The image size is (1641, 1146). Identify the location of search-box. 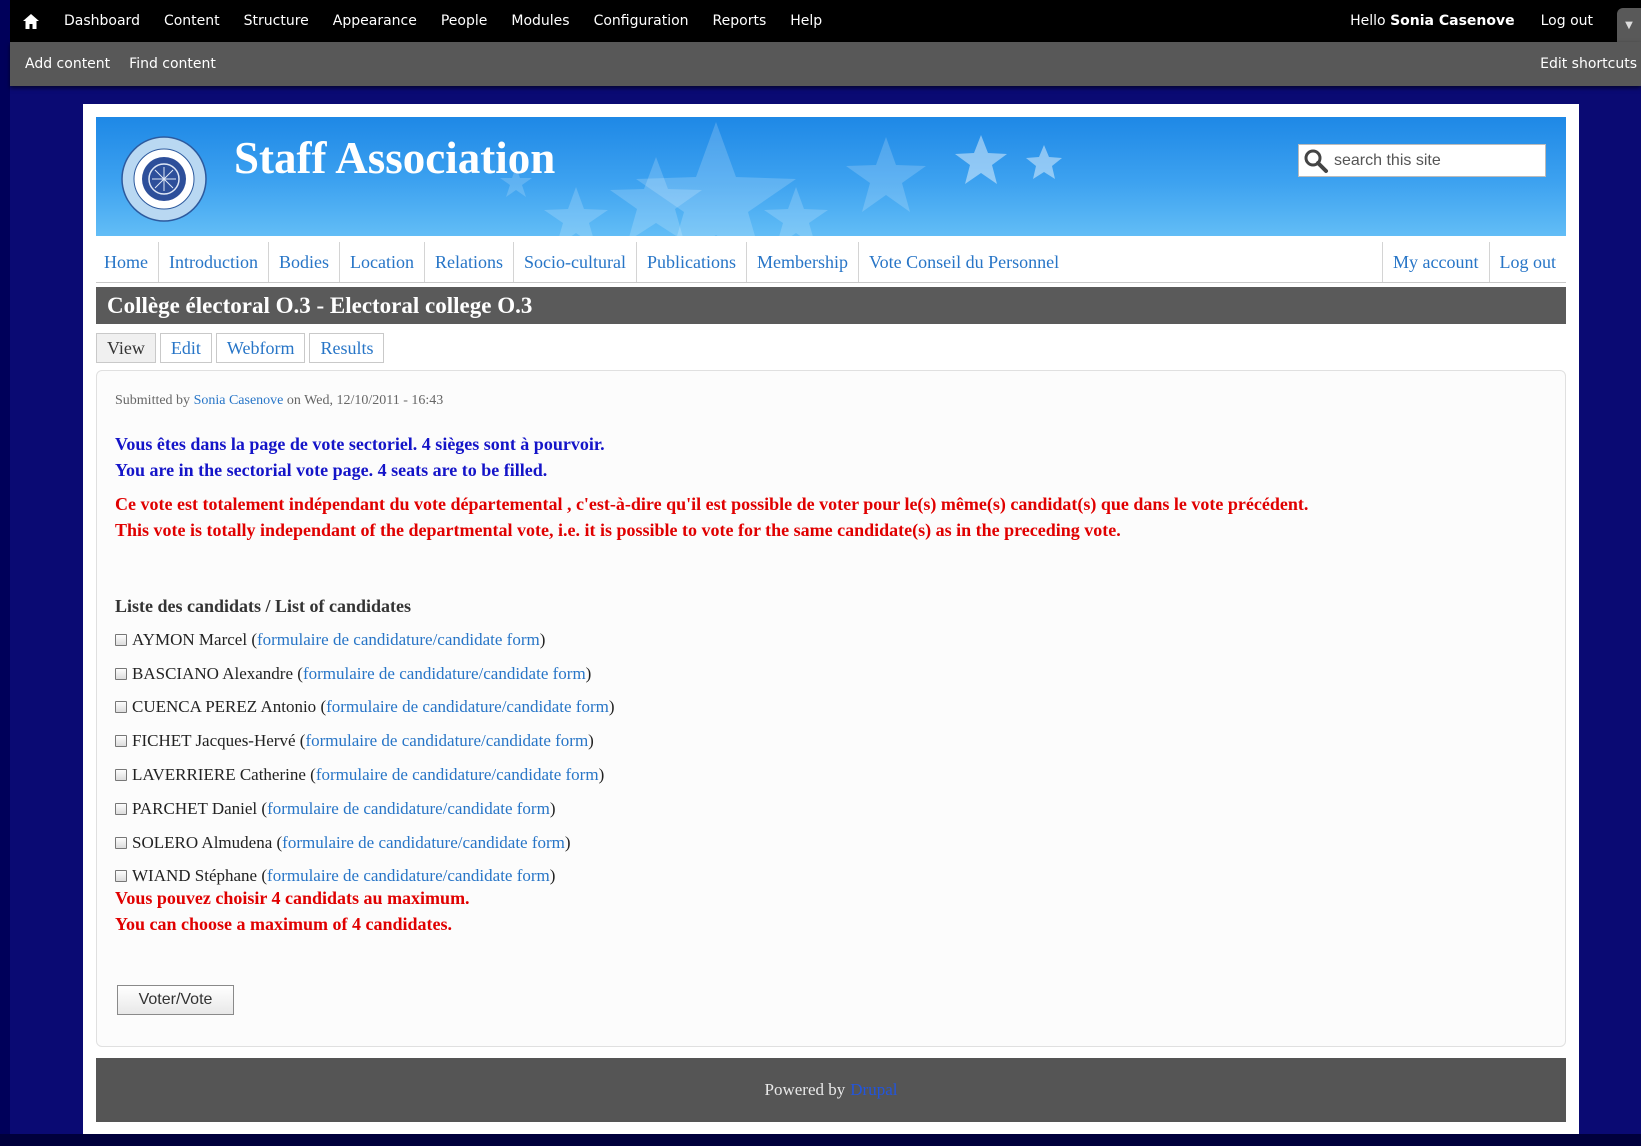
(1422, 160).